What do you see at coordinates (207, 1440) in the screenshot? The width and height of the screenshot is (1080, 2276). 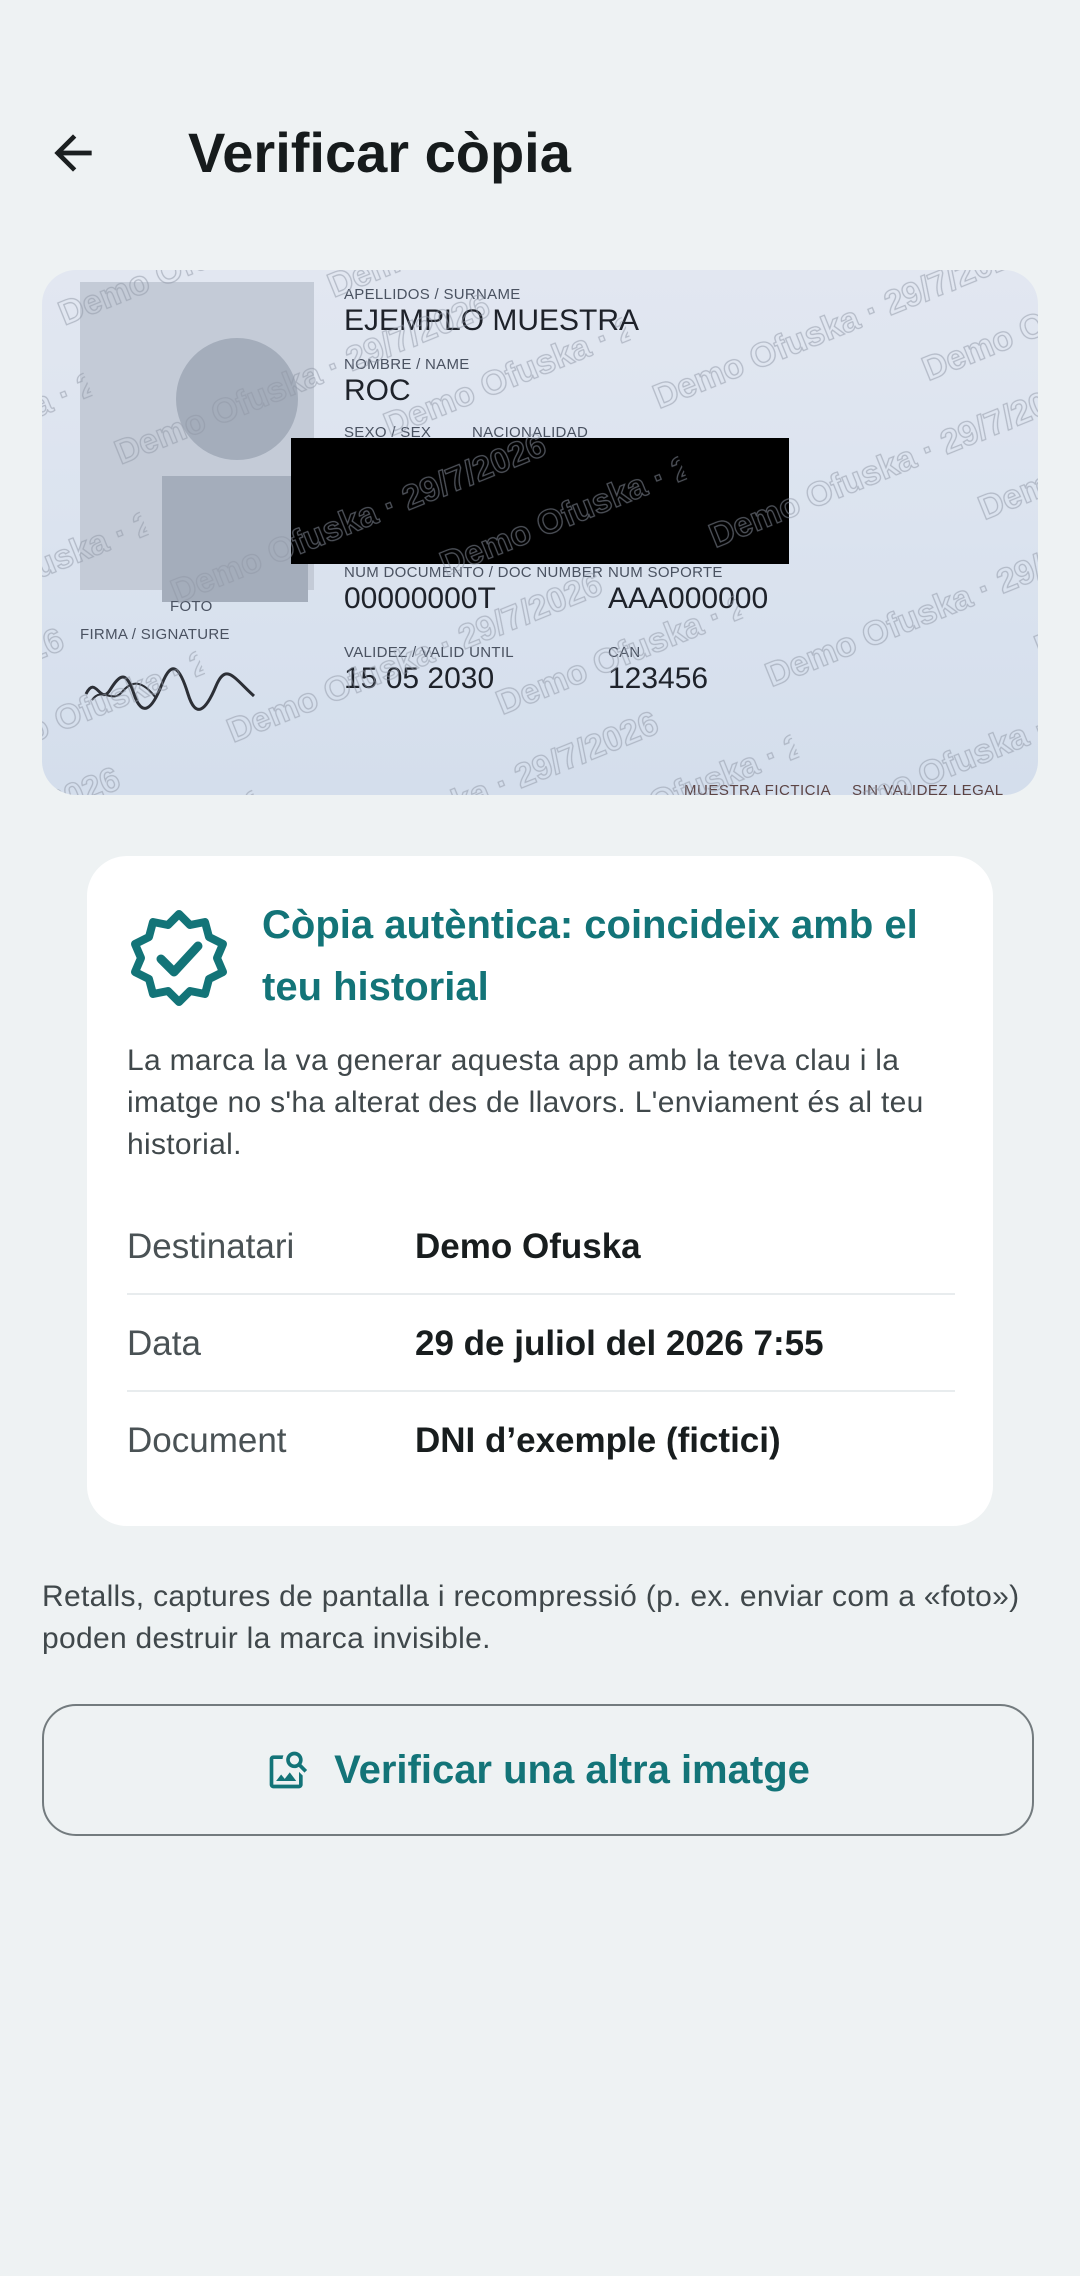 I see `detail-key: Document` at bounding box center [207, 1440].